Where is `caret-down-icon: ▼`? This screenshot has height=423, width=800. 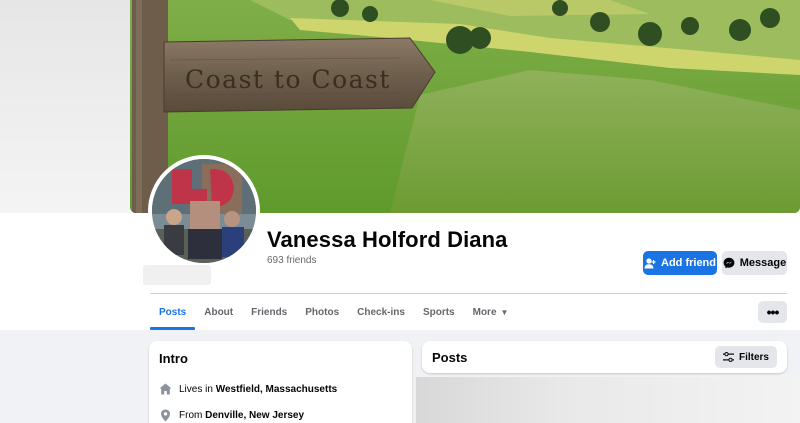 caret-down-icon: ▼ is located at coordinates (504, 312).